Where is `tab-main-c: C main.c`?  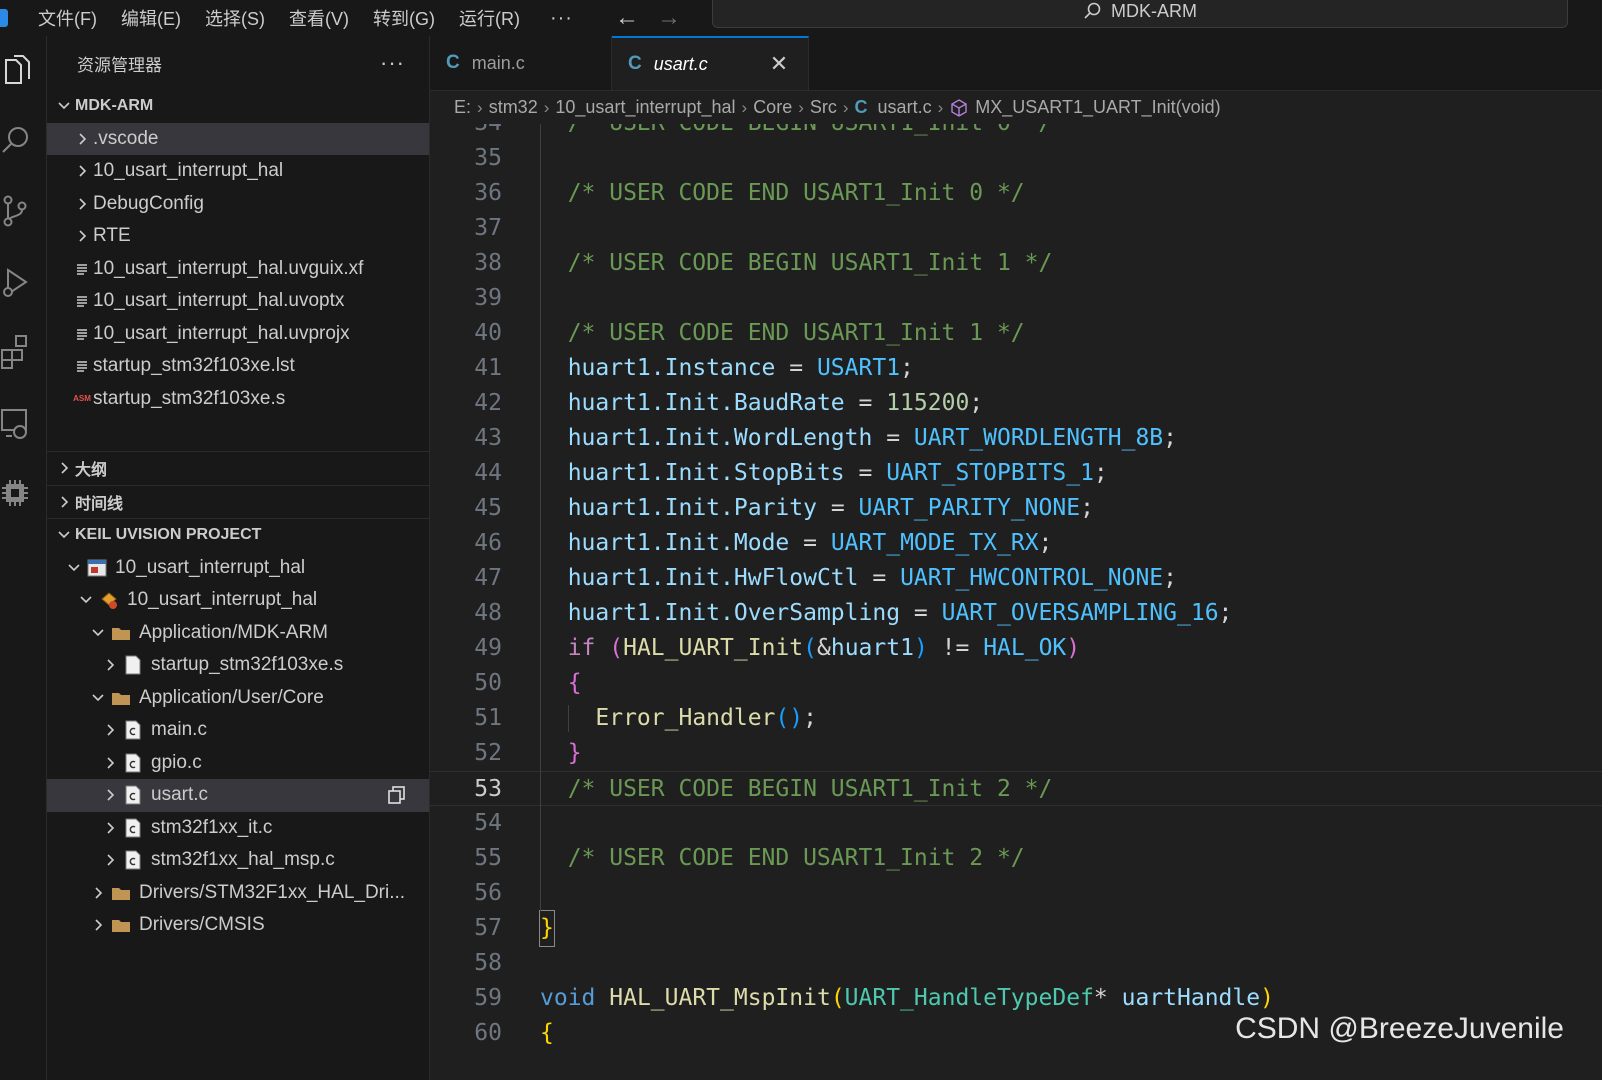
tab-main-c: C main.c is located at coordinates (521, 63).